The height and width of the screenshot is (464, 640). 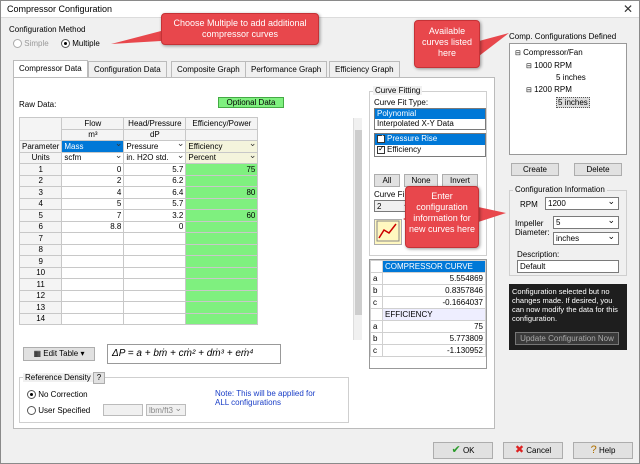 I want to click on multiple-radio: Multiple, so click(x=80, y=44).